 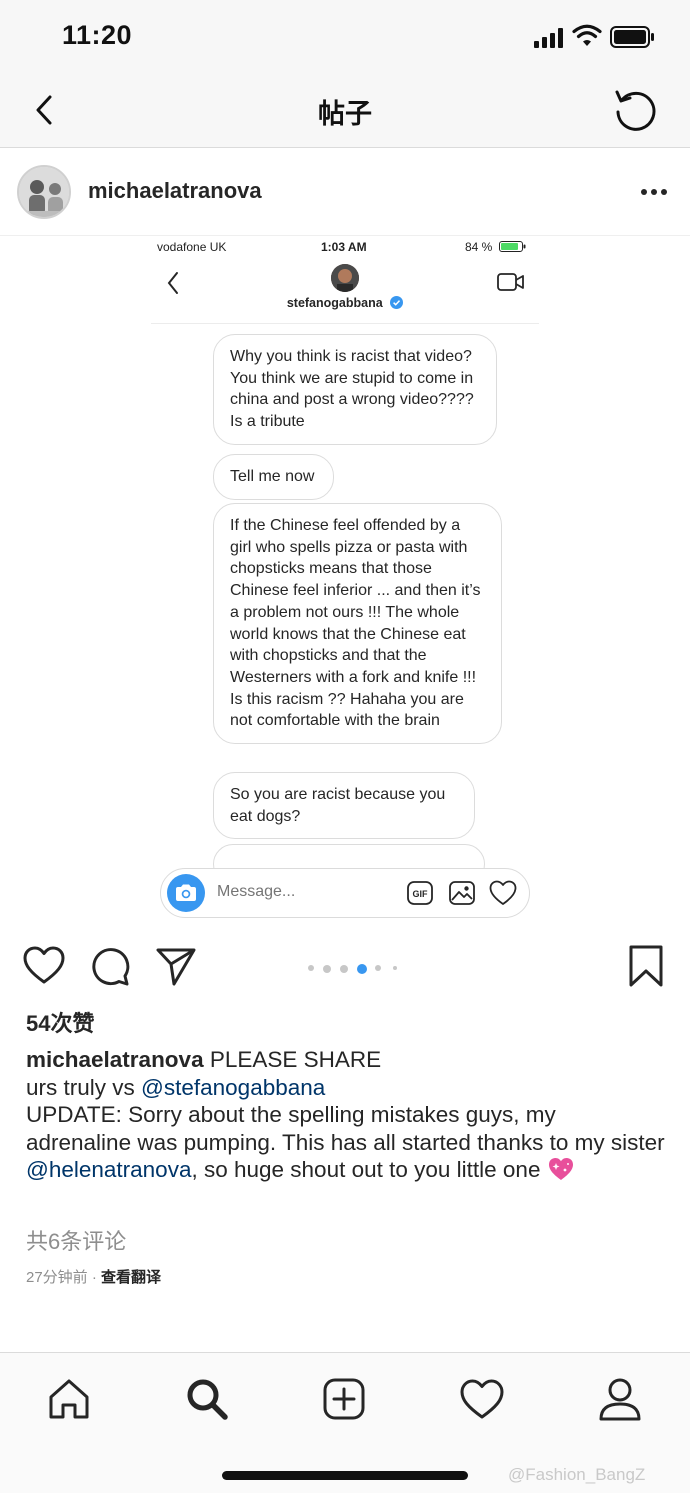 What do you see at coordinates (60, 1022) in the screenshot?
I see `likes-count: 54次赞` at bounding box center [60, 1022].